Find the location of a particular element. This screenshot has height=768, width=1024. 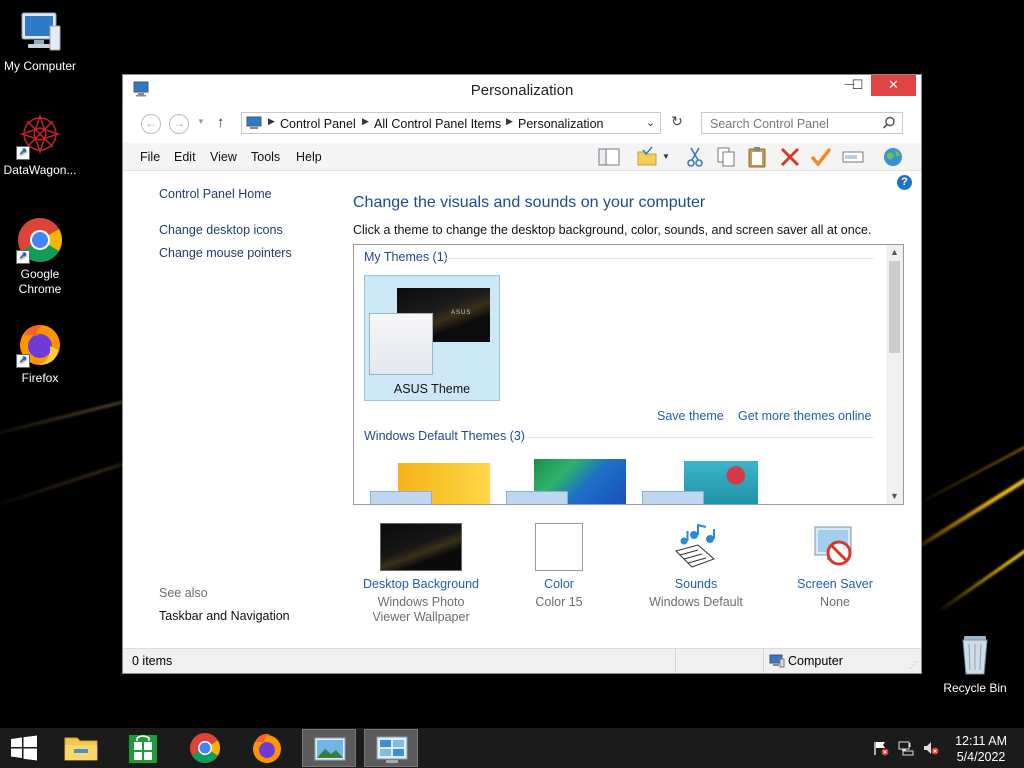

search-box: Search Control Panel is located at coordinates (802, 123).